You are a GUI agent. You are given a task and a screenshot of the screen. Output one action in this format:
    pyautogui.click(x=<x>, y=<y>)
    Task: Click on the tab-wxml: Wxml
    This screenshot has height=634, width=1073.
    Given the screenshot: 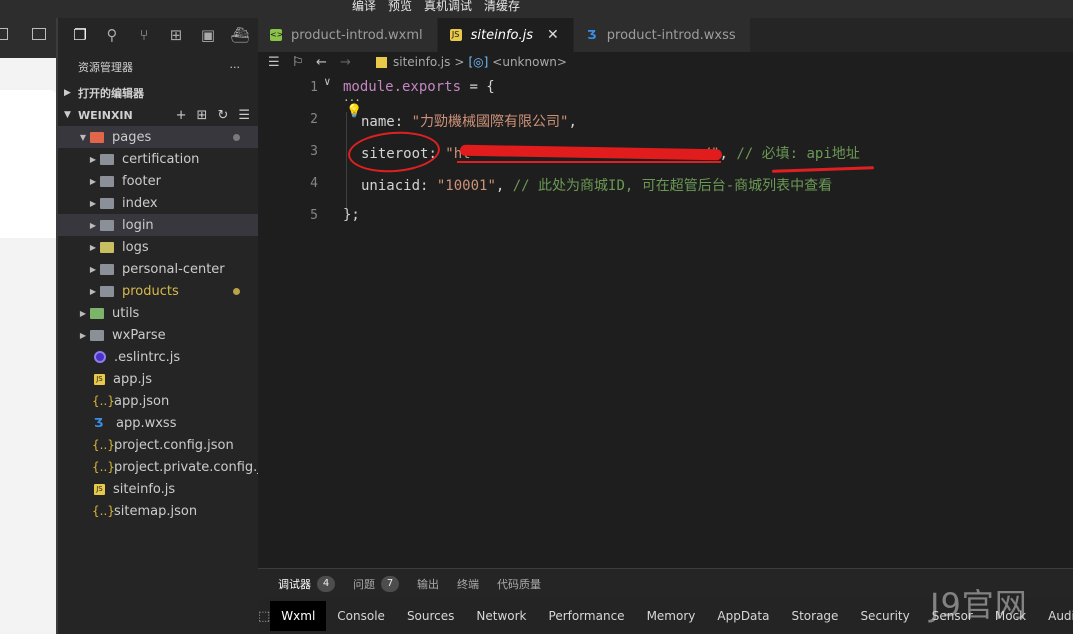 What is the action you would take?
    pyautogui.click(x=298, y=616)
    